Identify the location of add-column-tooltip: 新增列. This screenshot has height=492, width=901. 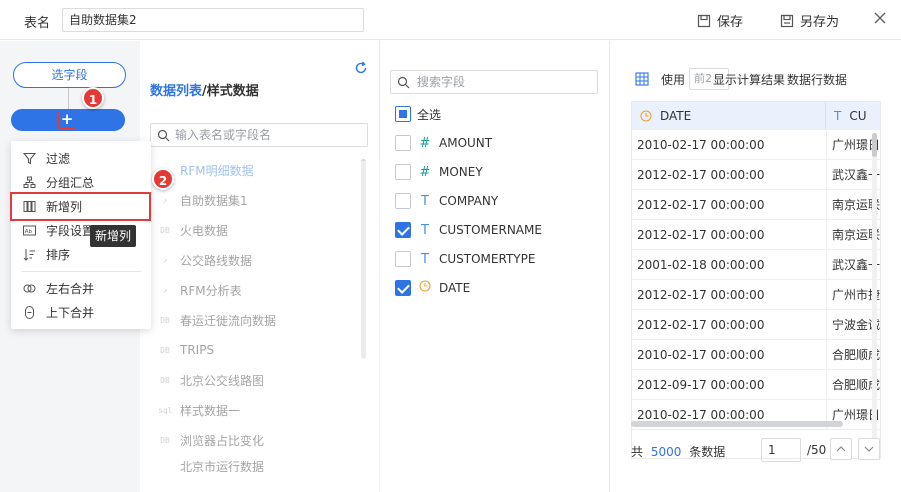
(113, 236).